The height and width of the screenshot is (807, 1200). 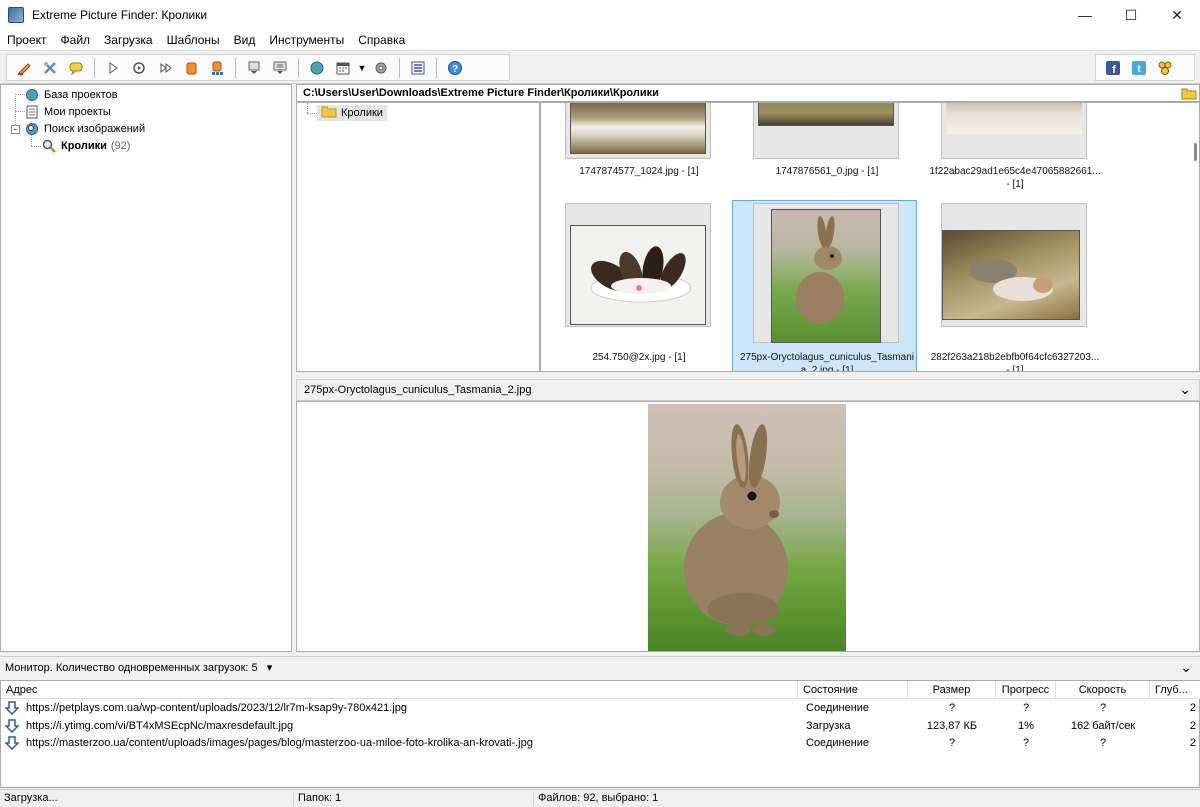 I want to click on minimize-button: —, so click(x=1085, y=15).